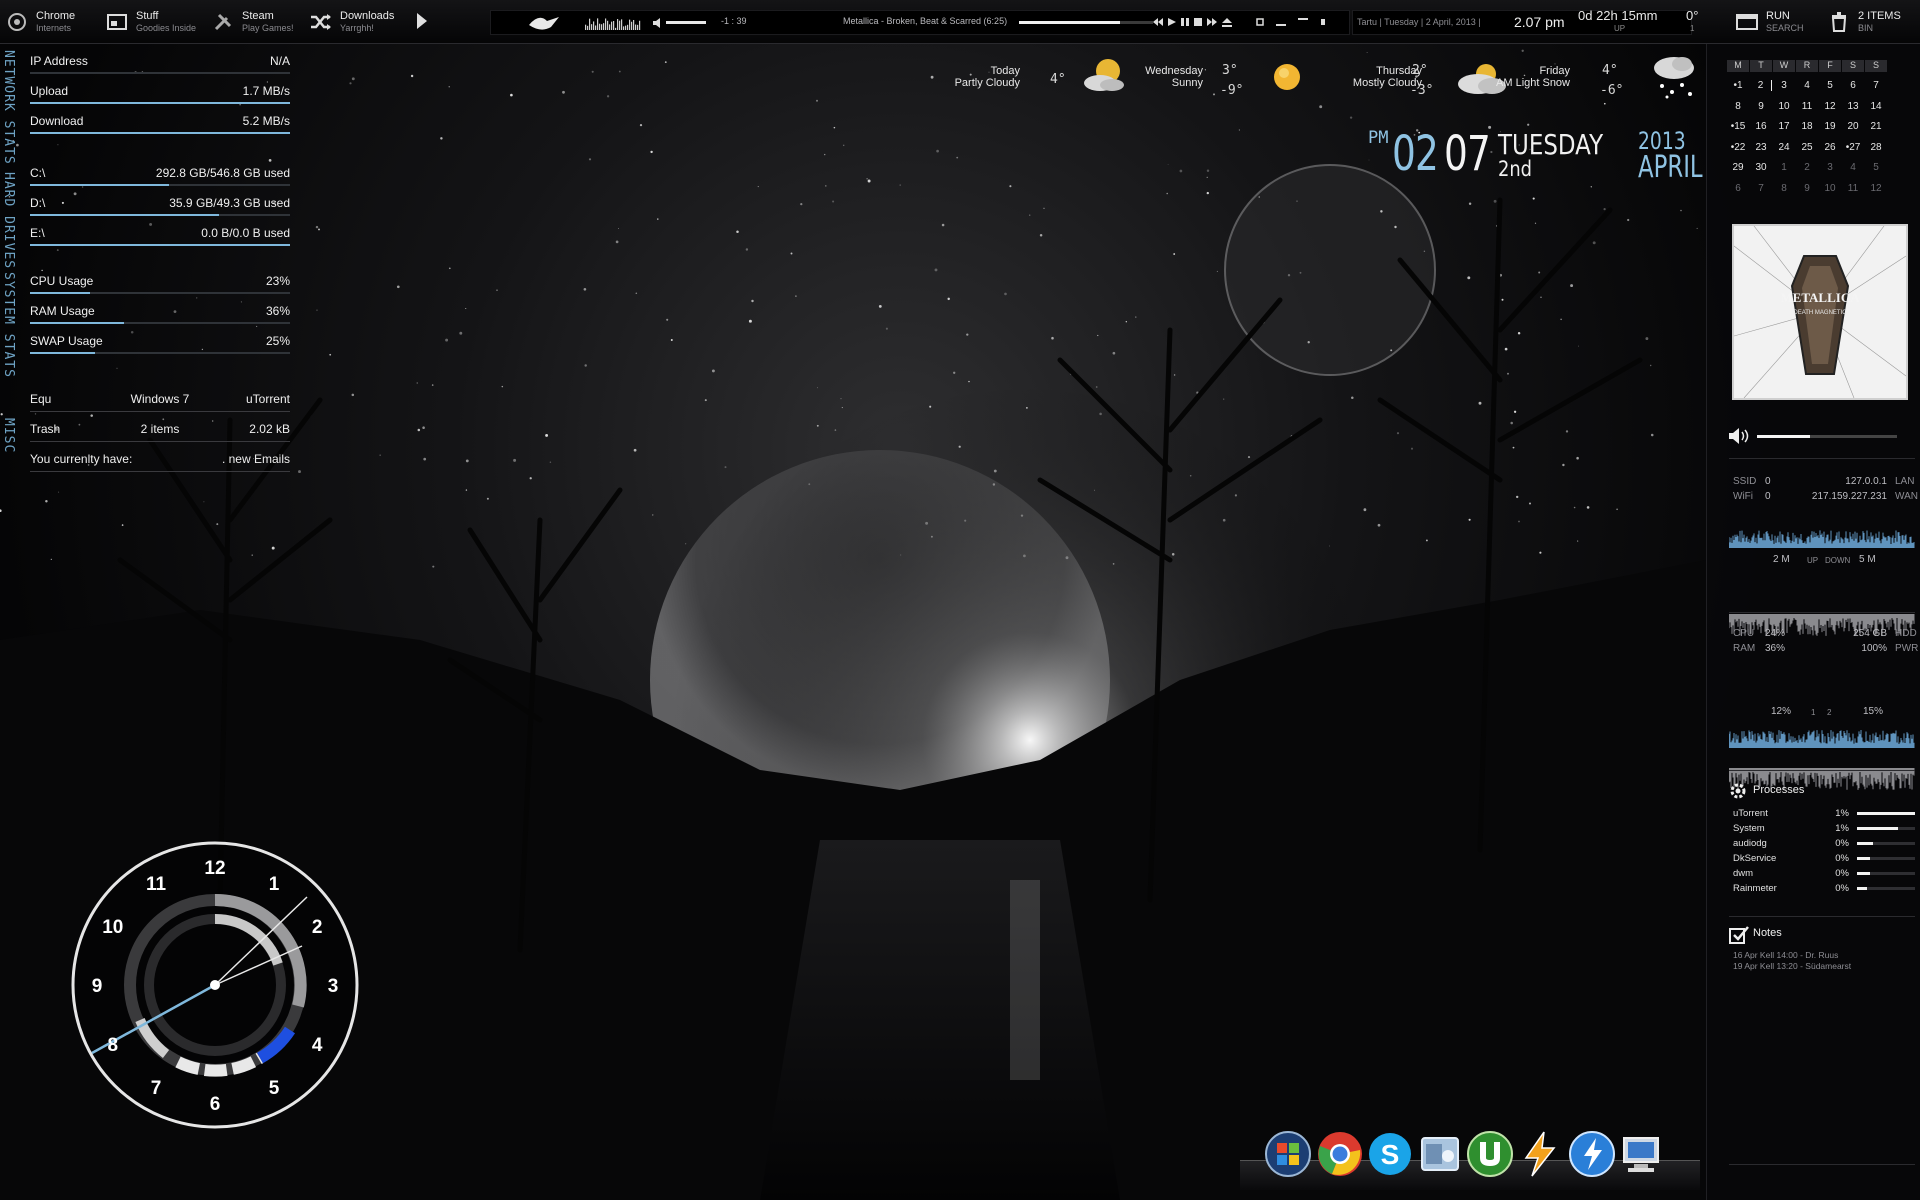  Describe the element at coordinates (166, 28) in the screenshot. I see `launcher-subtitle: Goodies Inside` at that location.